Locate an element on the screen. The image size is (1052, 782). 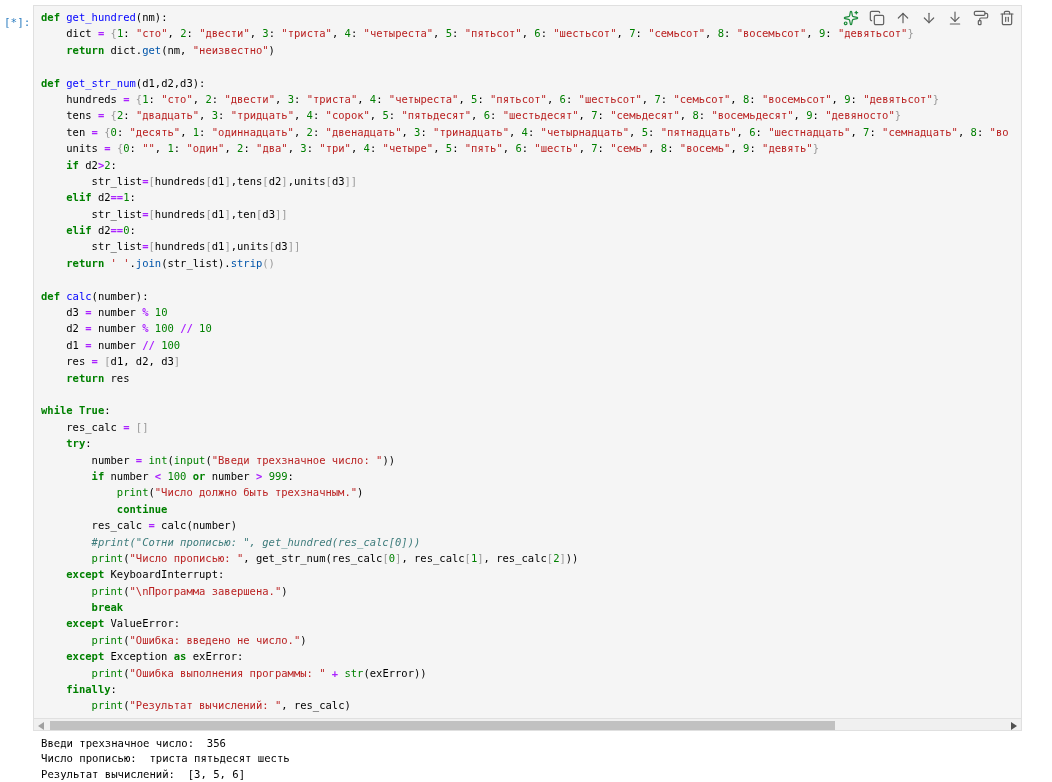
code-line: d3 = number % 10 is located at coordinates (116, 312).